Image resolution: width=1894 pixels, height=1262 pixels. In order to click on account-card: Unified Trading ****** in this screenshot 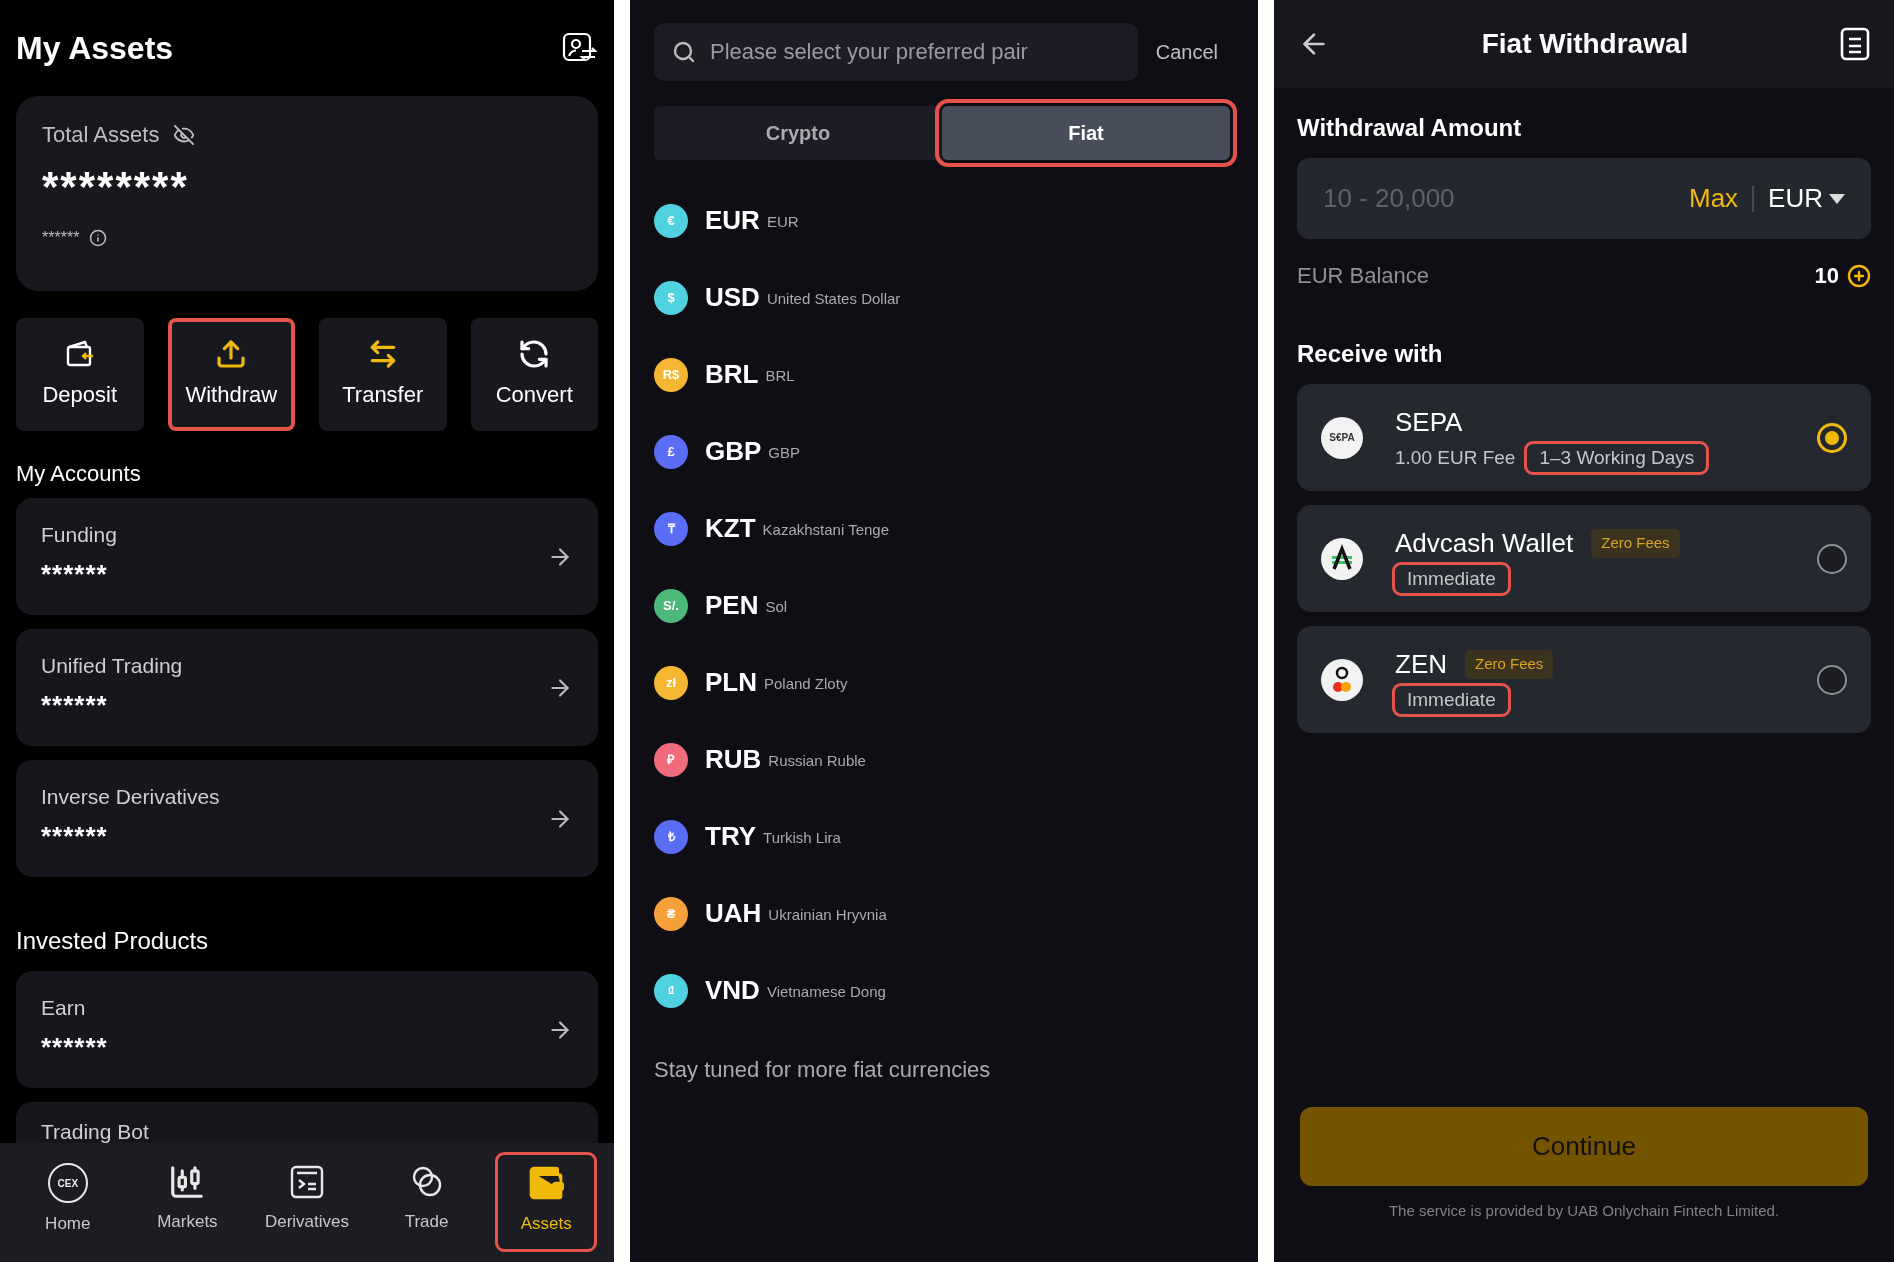, I will do `click(307, 687)`.